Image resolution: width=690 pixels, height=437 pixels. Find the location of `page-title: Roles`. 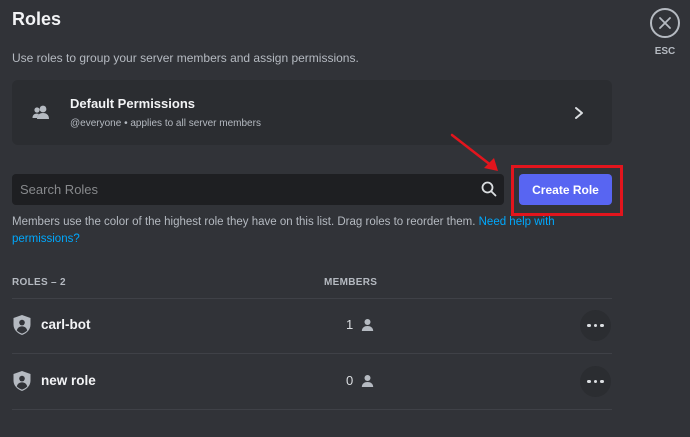

page-title: Roles is located at coordinates (37, 19).